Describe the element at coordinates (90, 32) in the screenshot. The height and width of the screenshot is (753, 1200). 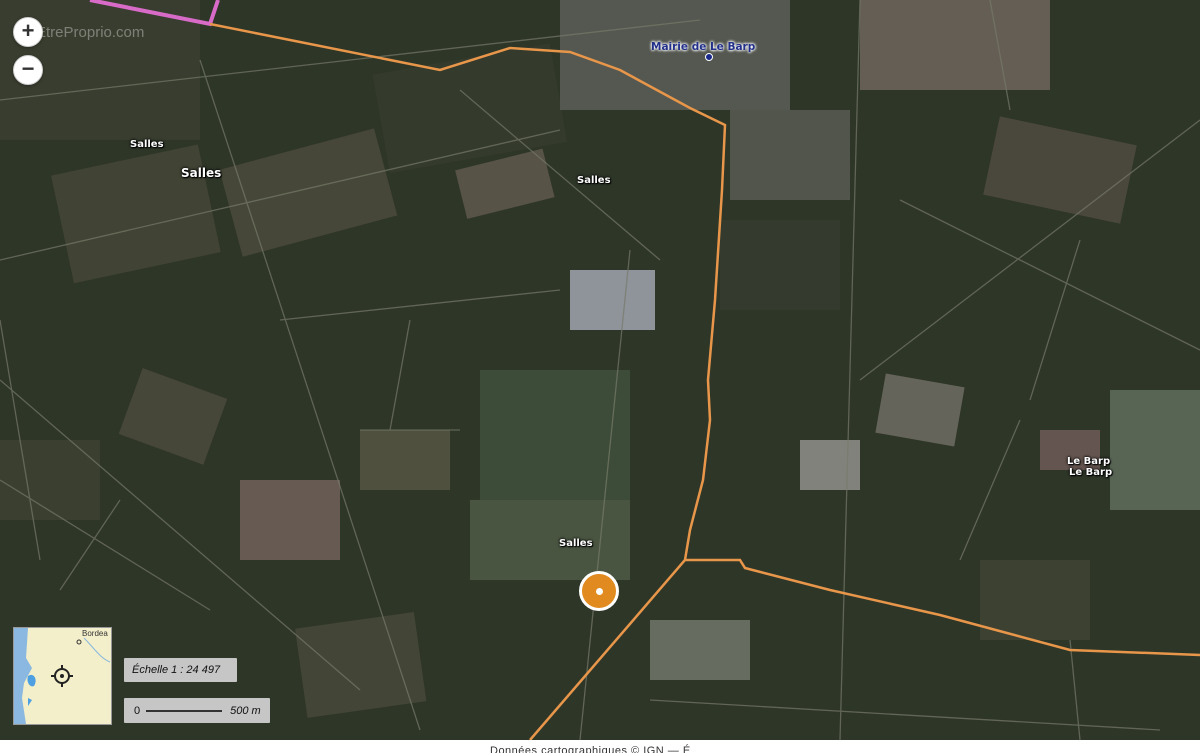
I see `watermark: EtreProprio.com` at that location.